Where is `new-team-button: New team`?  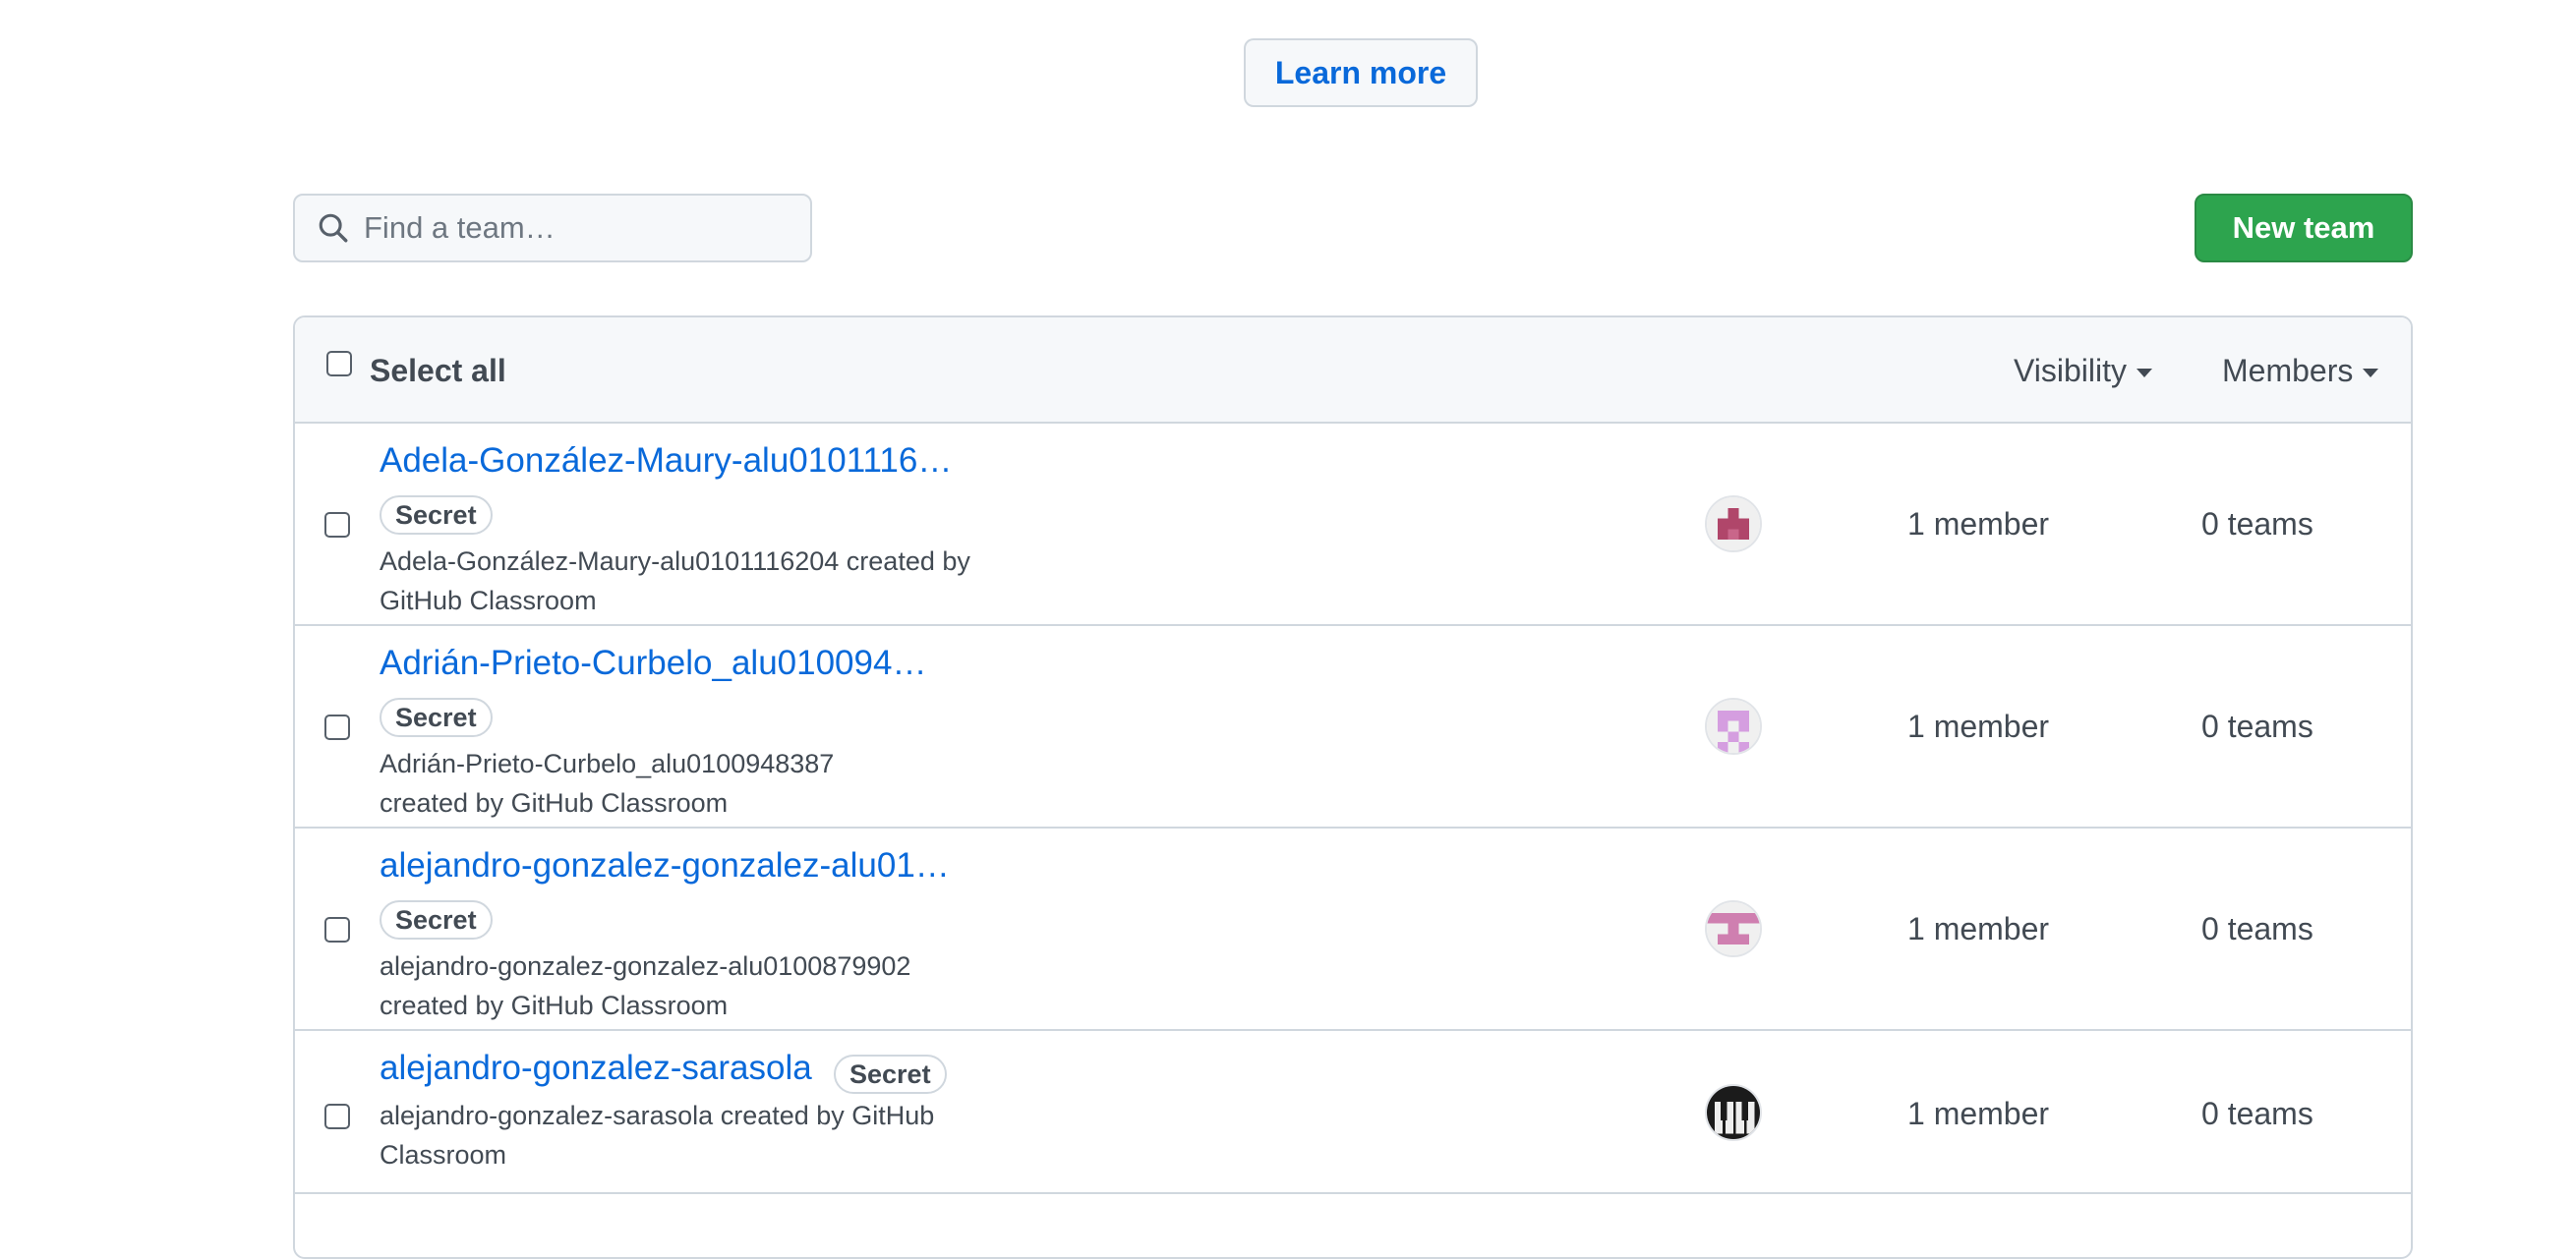
new-team-button: New team is located at coordinates (2304, 228).